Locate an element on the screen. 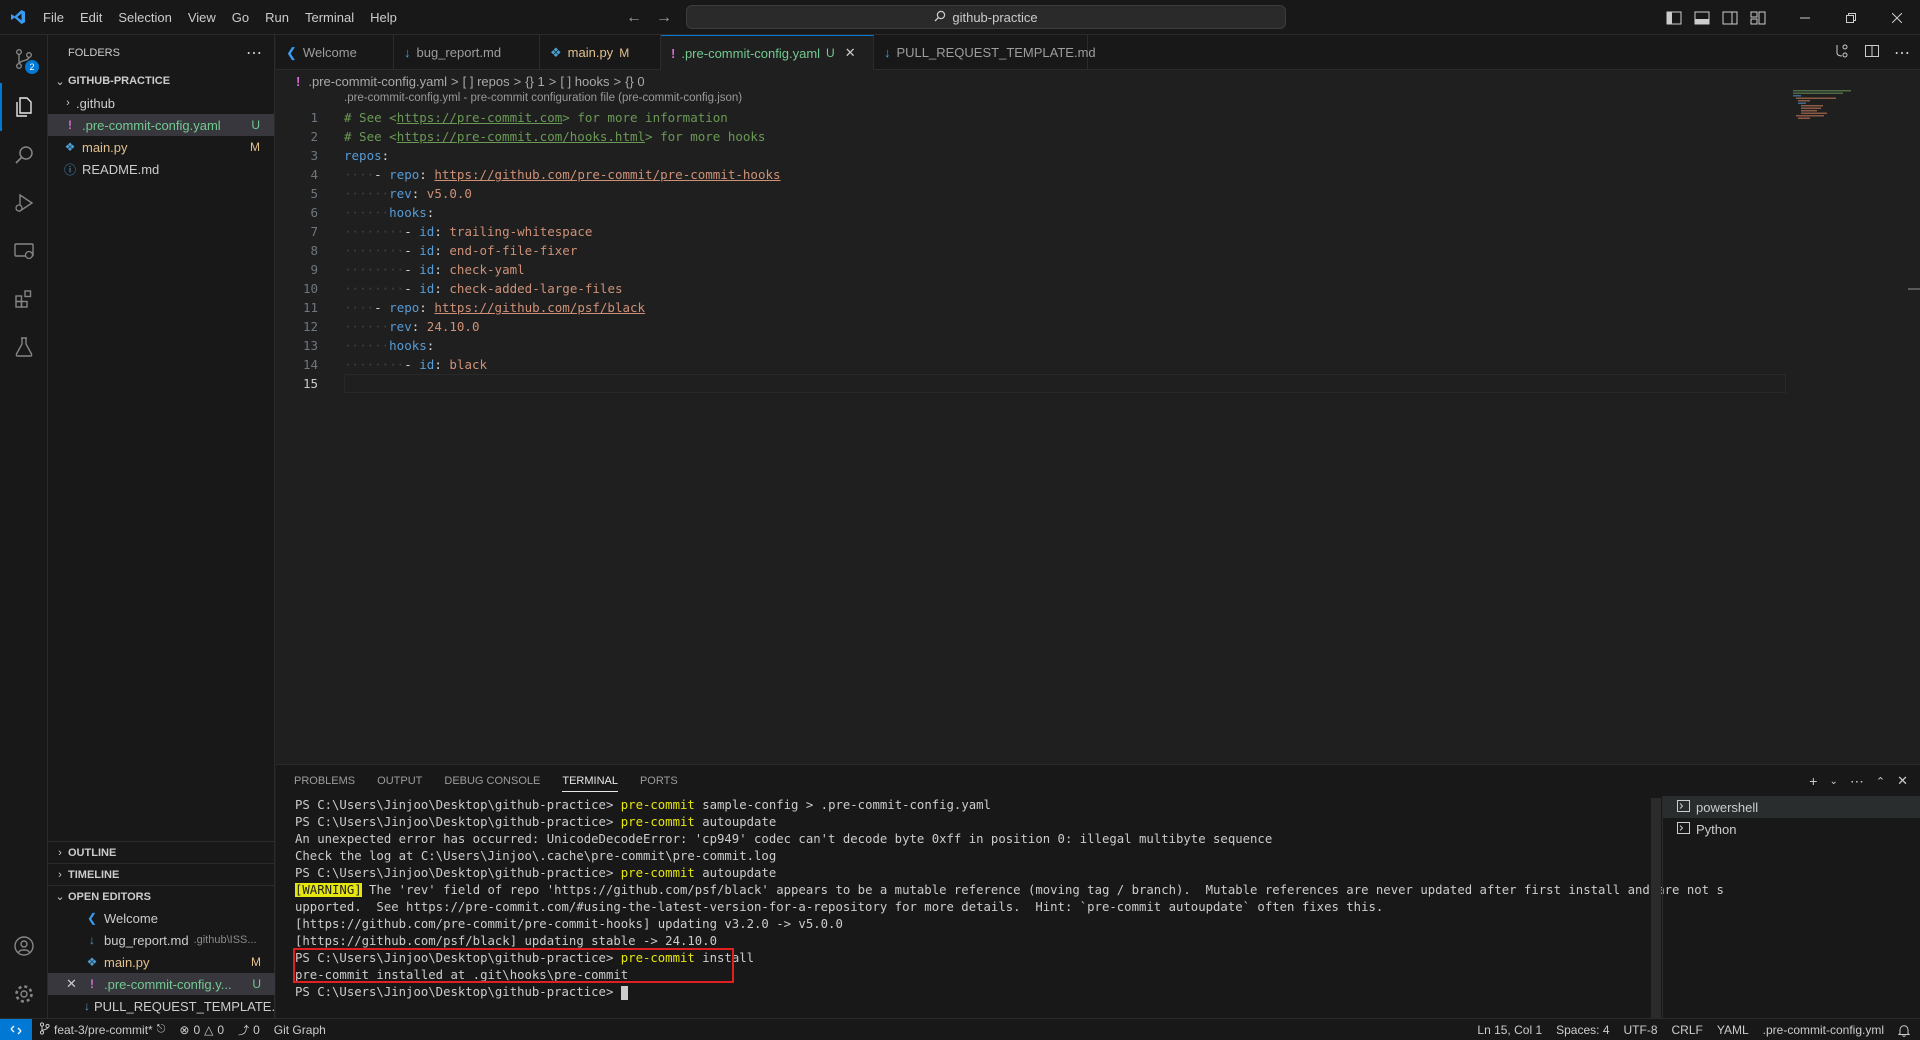  terminal-item-powershell: powershell is located at coordinates (1791, 807).